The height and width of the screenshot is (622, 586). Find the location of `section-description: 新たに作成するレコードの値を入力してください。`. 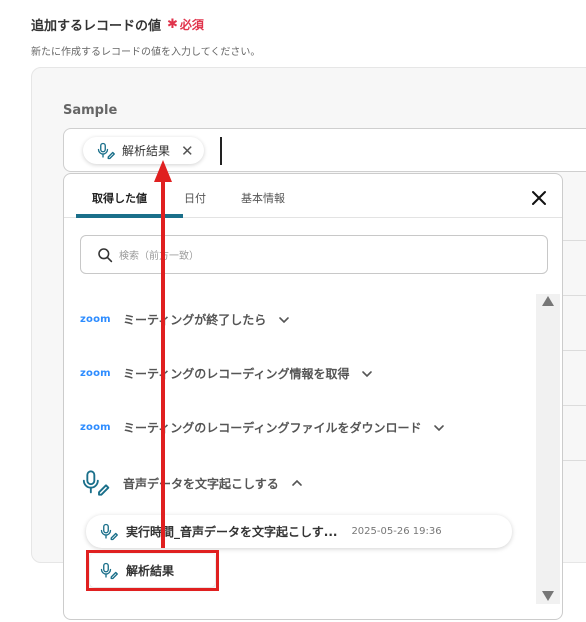

section-description: 新たに作成するレコードの値を入力してください。 is located at coordinates (146, 52).